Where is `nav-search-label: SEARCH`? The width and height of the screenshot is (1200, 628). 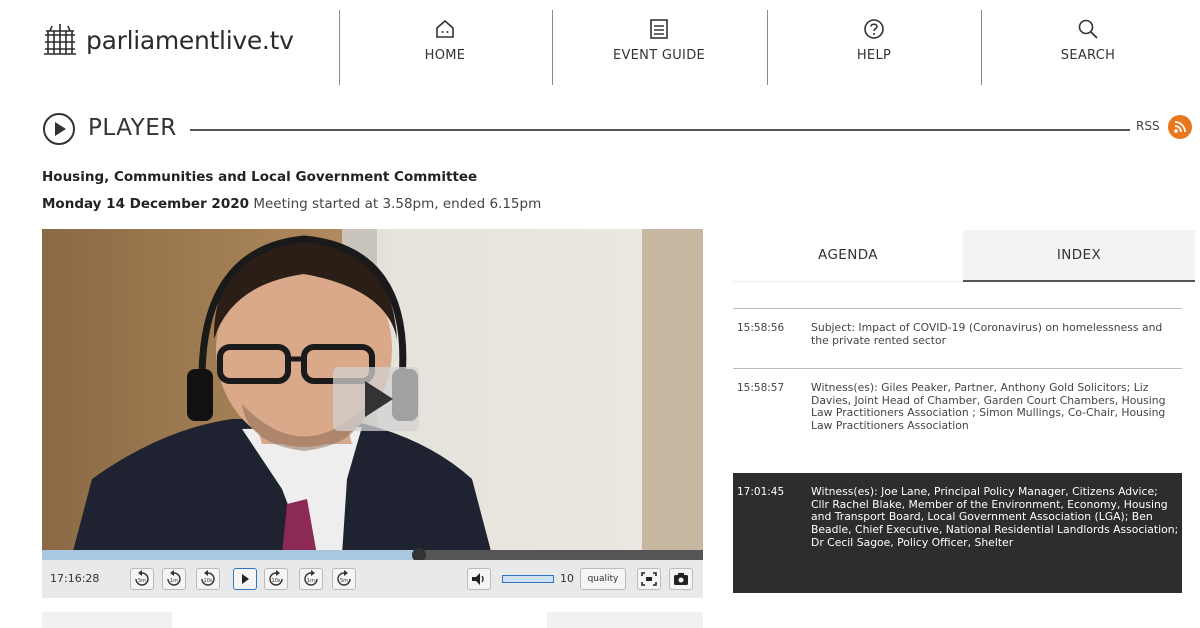 nav-search-label: SEARCH is located at coordinates (1088, 55).